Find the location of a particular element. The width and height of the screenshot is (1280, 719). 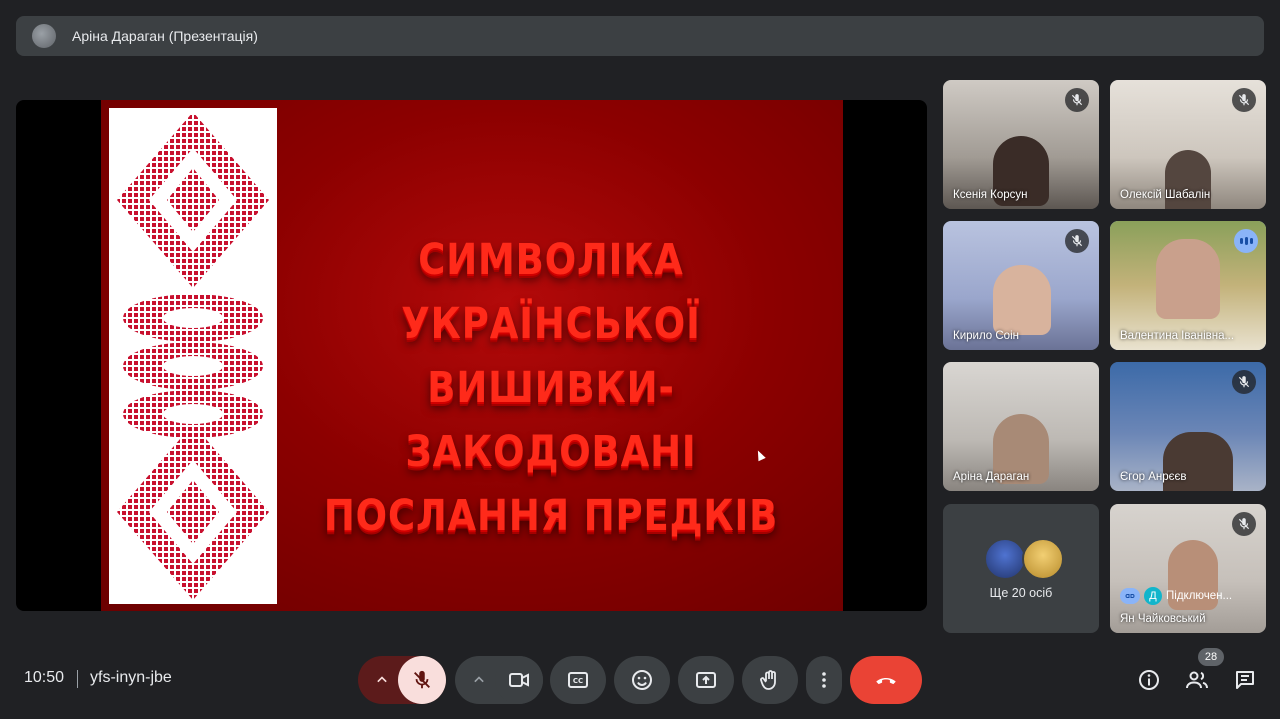

participant-tile: Ксенія Корсун is located at coordinates (1021, 144).